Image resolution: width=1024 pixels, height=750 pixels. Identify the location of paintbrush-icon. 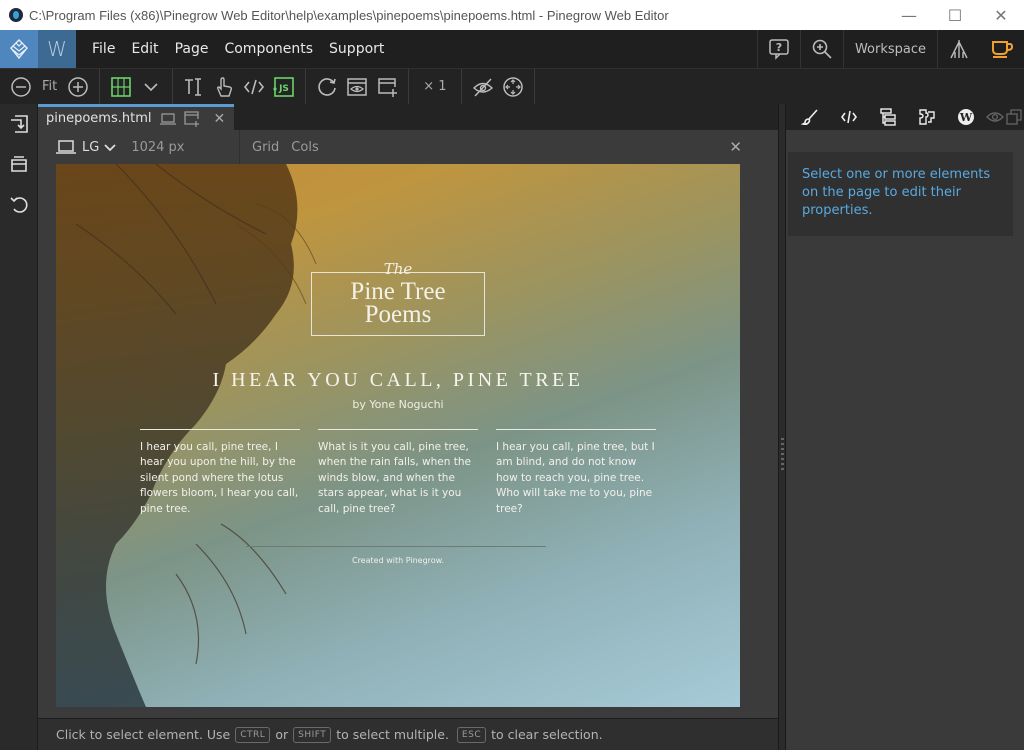
(809, 117).